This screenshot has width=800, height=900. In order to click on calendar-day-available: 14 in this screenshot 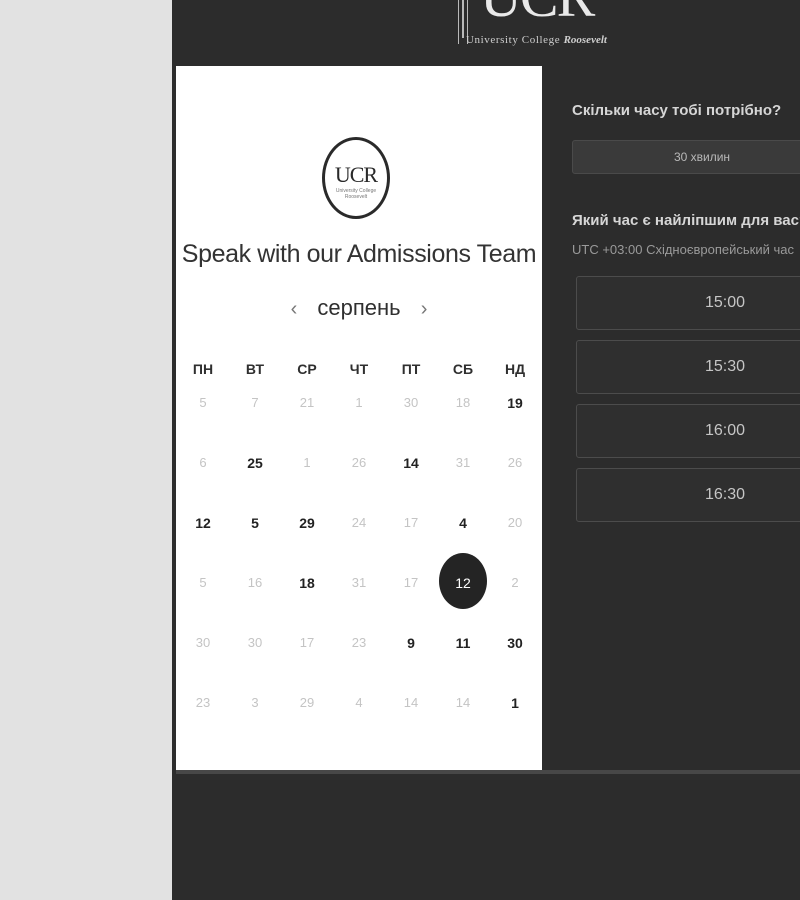, I will do `click(411, 463)`.